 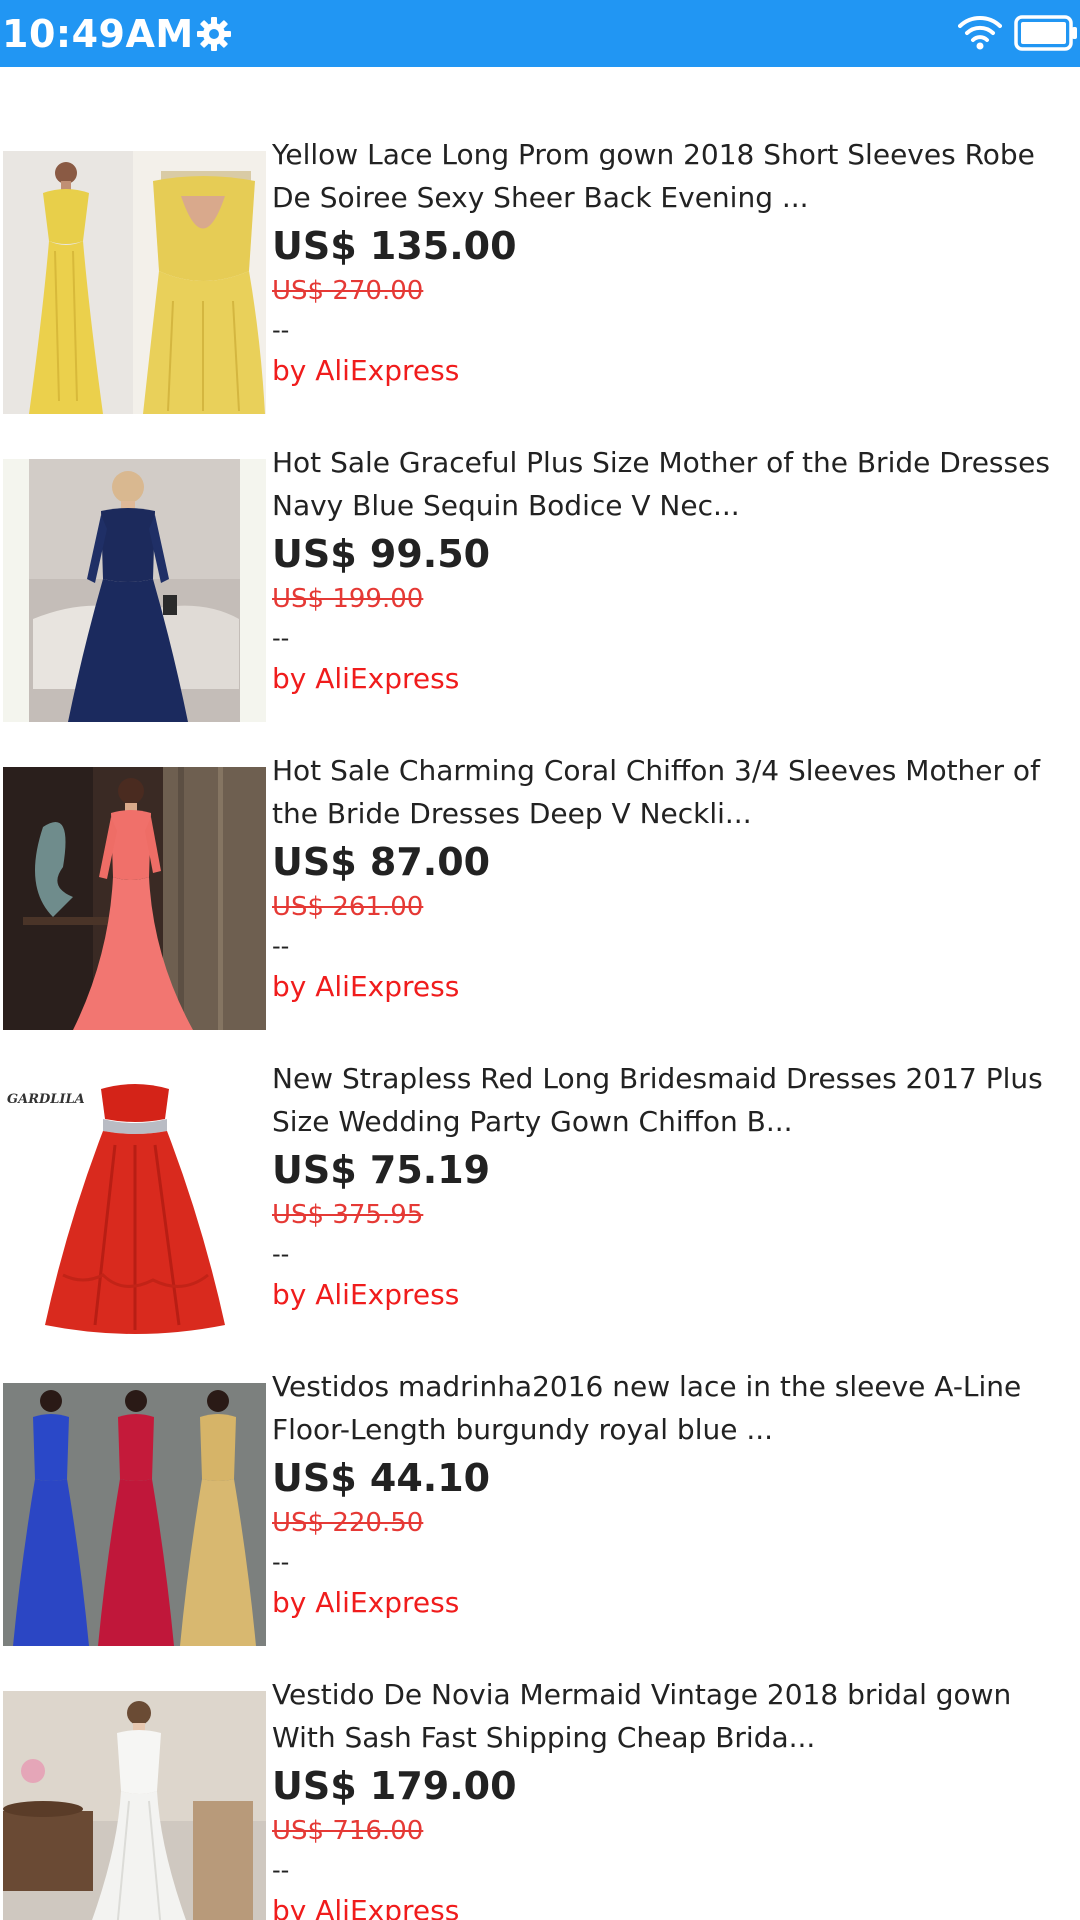 What do you see at coordinates (134, 1805) in the screenshot?
I see `product-image` at bounding box center [134, 1805].